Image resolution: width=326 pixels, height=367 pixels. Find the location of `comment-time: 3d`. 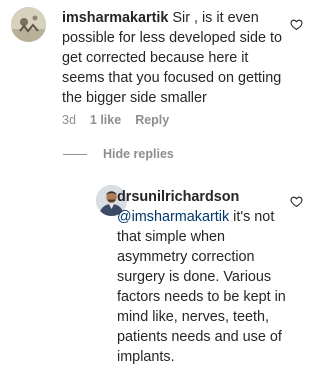

comment-time: 3d is located at coordinates (69, 120).